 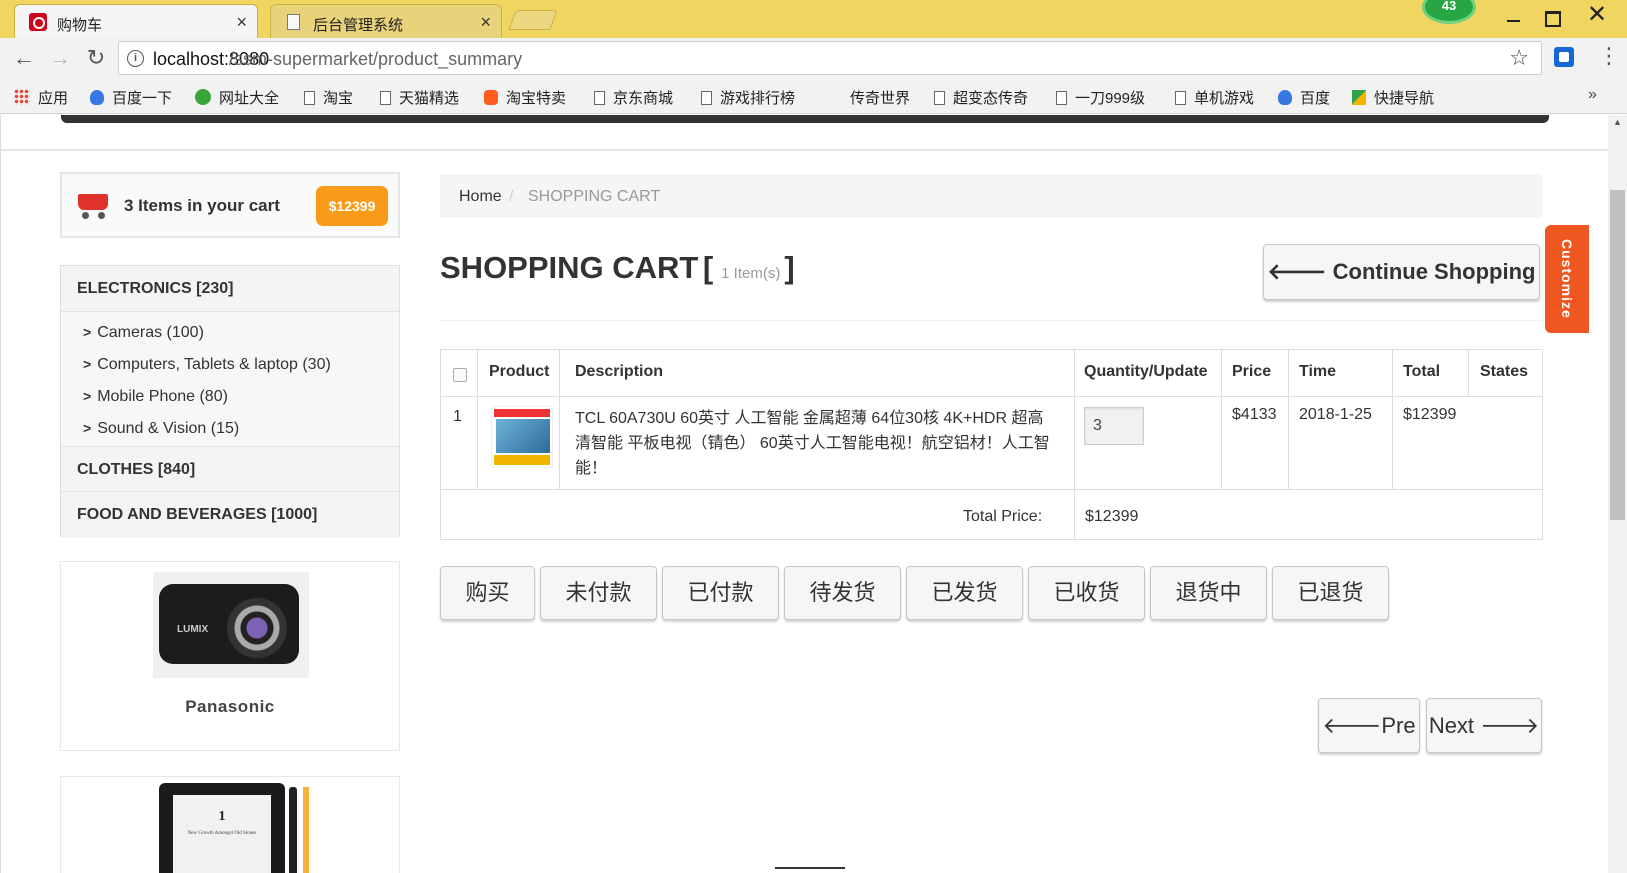 What do you see at coordinates (1114, 426) in the screenshot?
I see `quantity-input` at bounding box center [1114, 426].